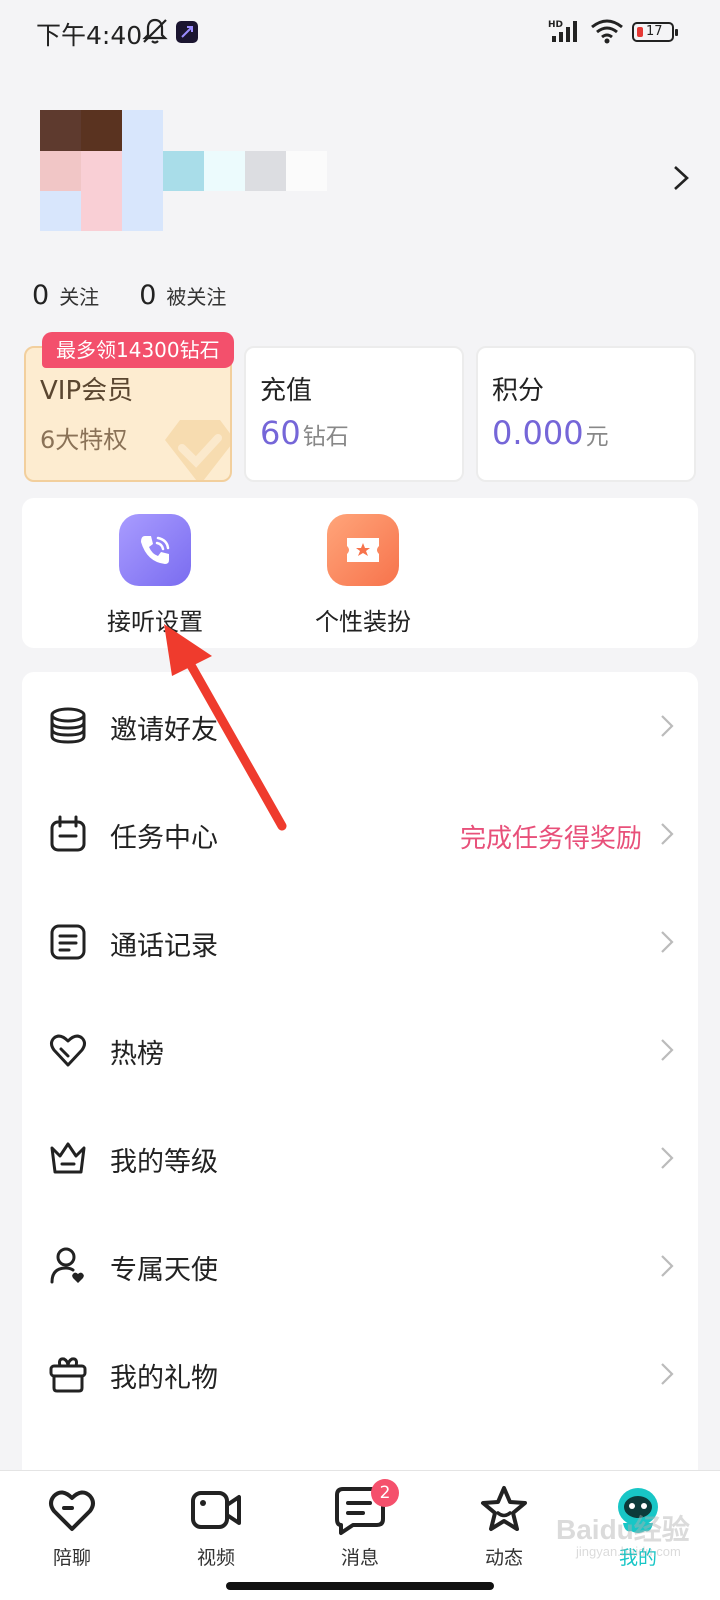  I want to click on vip-subtitle: 6大特权, so click(84, 440).